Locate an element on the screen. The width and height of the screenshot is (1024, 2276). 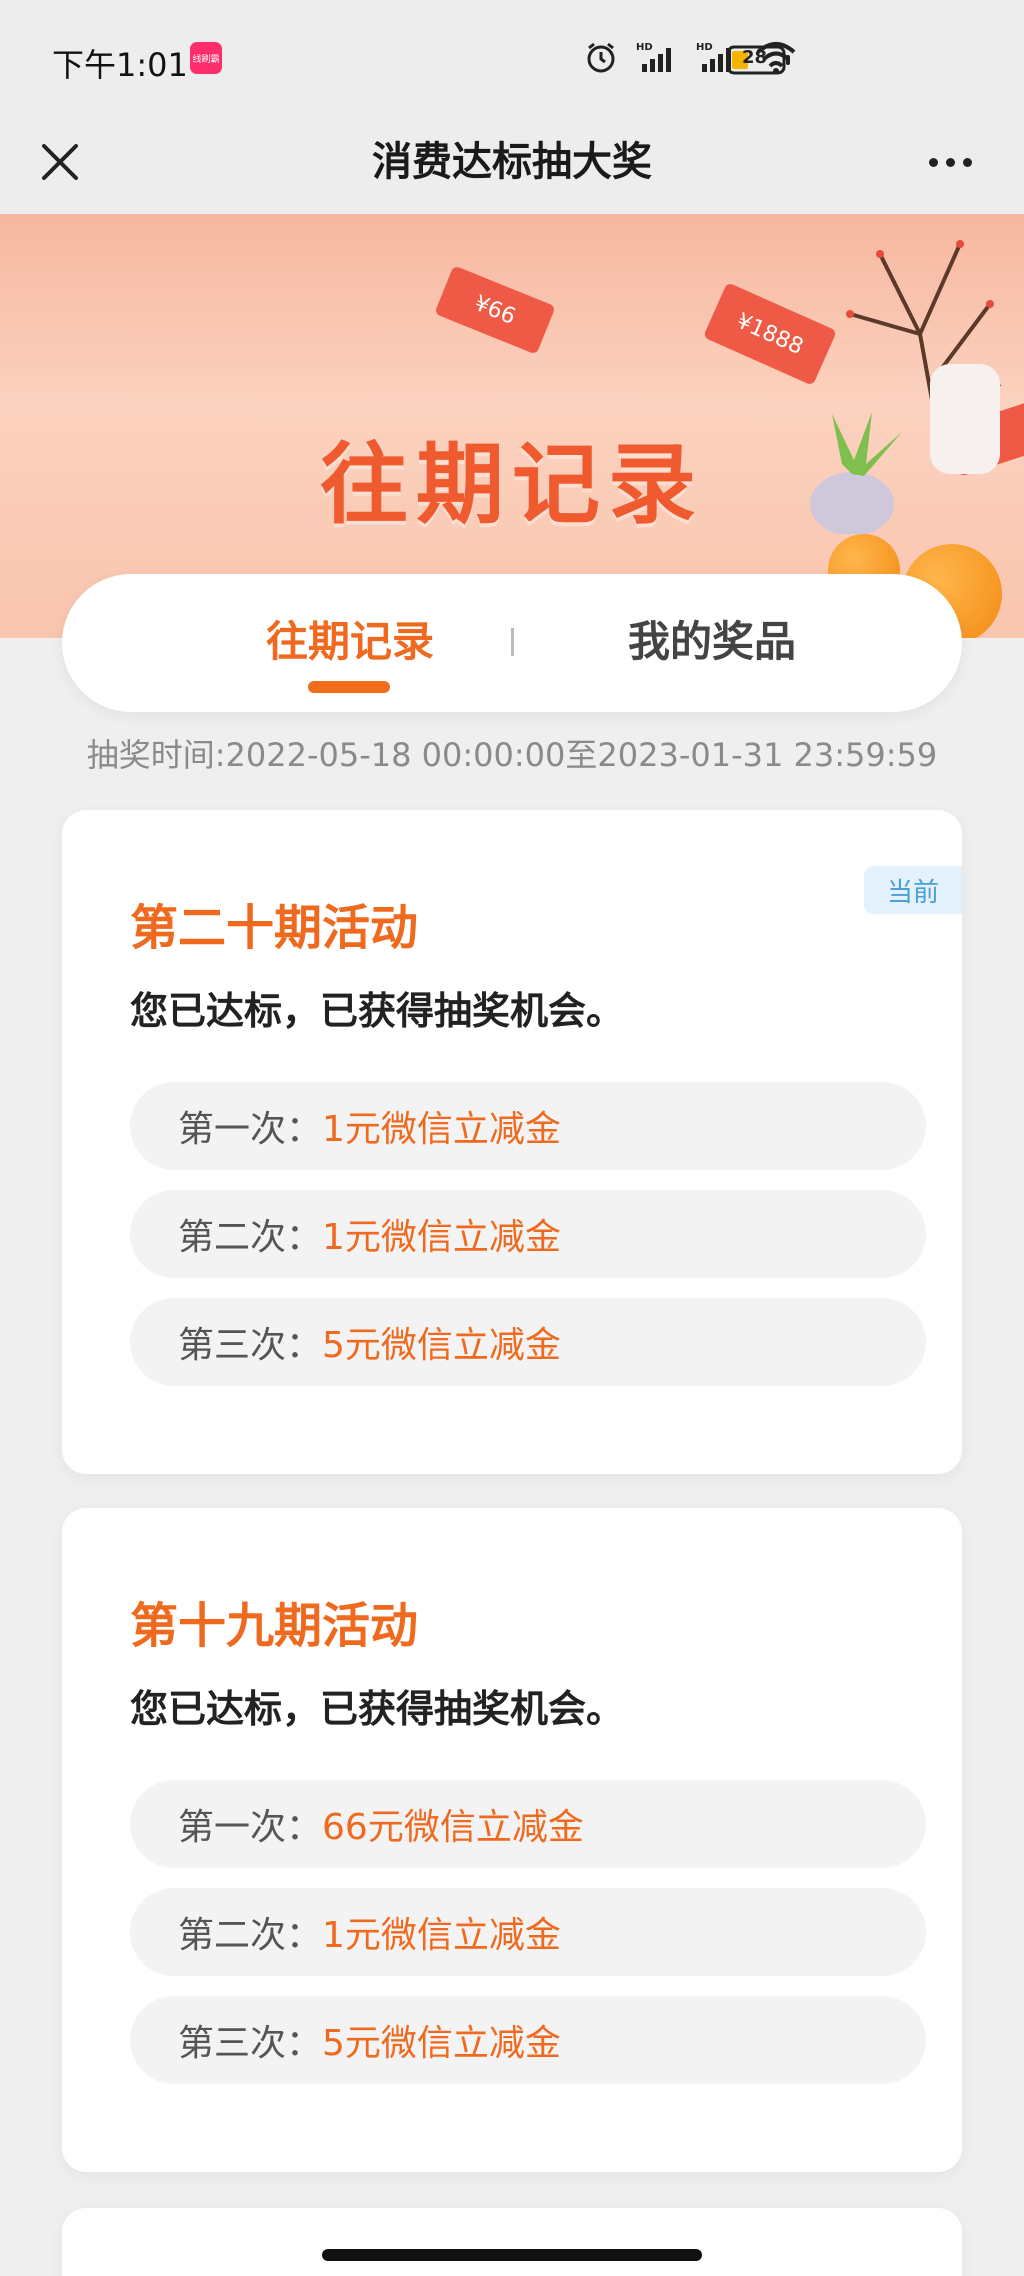
alarm-icon is located at coordinates (601, 57).